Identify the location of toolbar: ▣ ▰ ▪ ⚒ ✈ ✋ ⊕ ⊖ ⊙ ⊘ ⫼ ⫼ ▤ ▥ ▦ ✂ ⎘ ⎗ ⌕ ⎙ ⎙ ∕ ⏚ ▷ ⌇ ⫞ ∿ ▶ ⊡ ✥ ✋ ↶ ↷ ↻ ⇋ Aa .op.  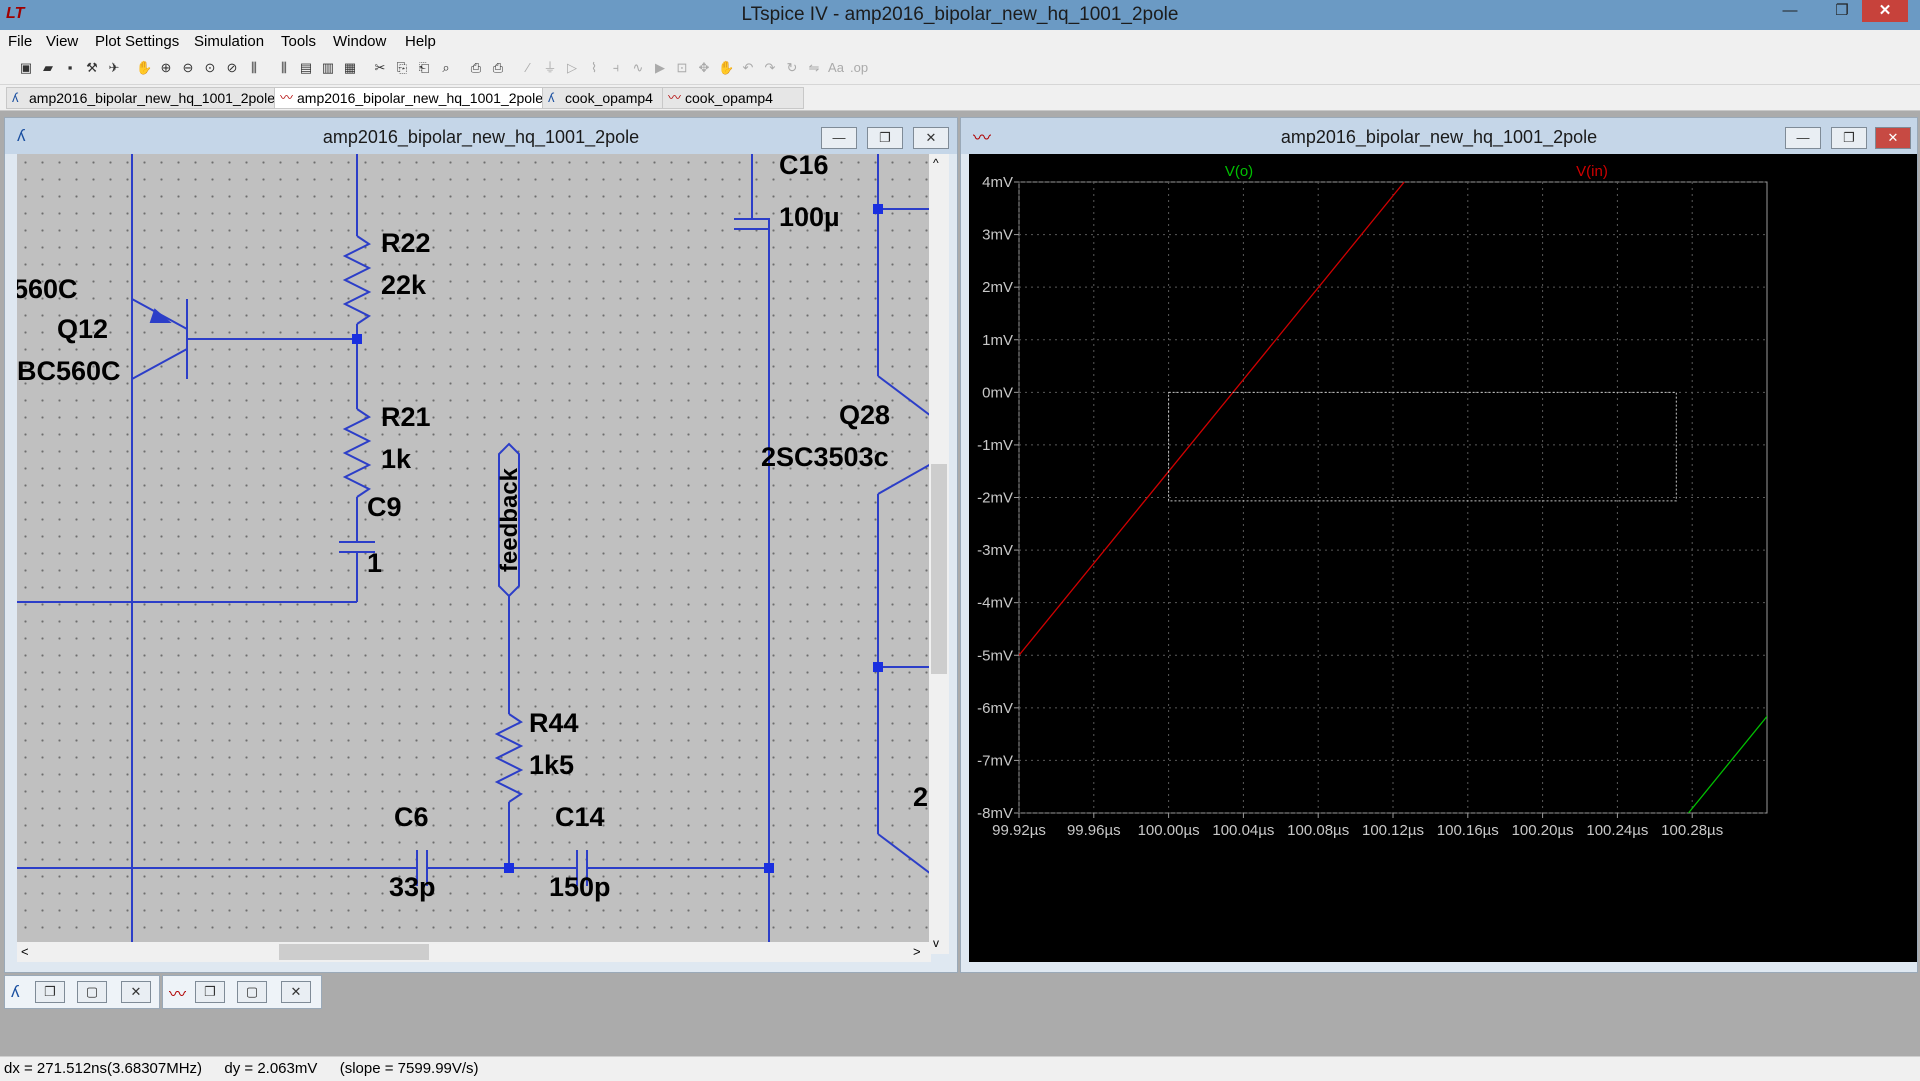
(960, 68).